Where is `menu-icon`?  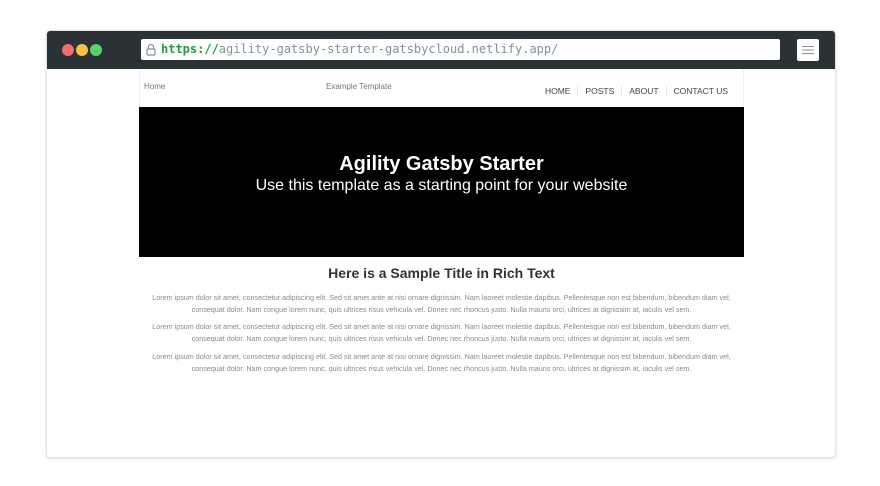
menu-icon is located at coordinates (808, 50).